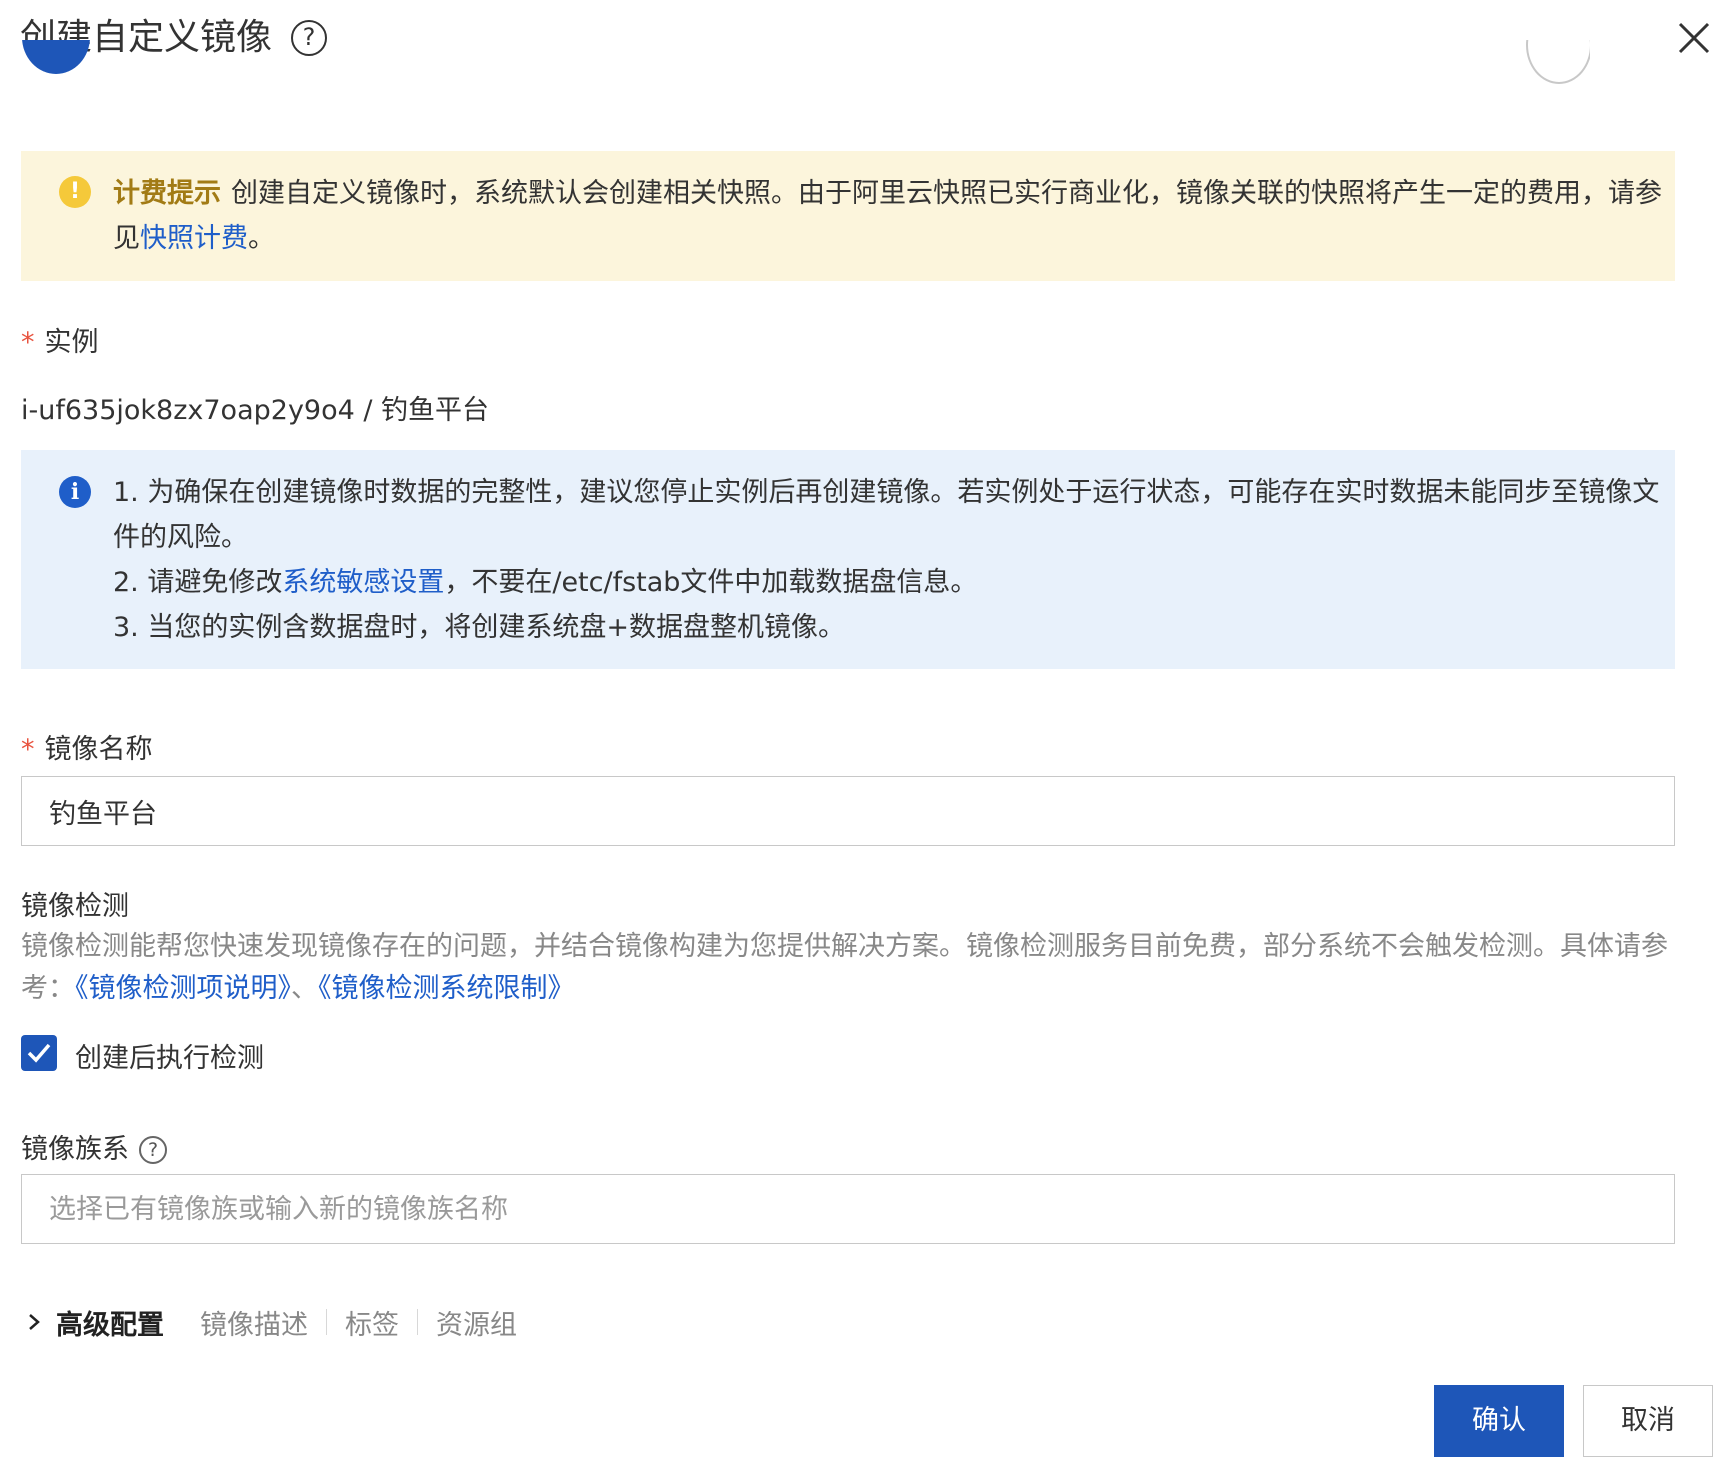 This screenshot has width=1728, height=1473. I want to click on warning-icon: !, so click(75, 192).